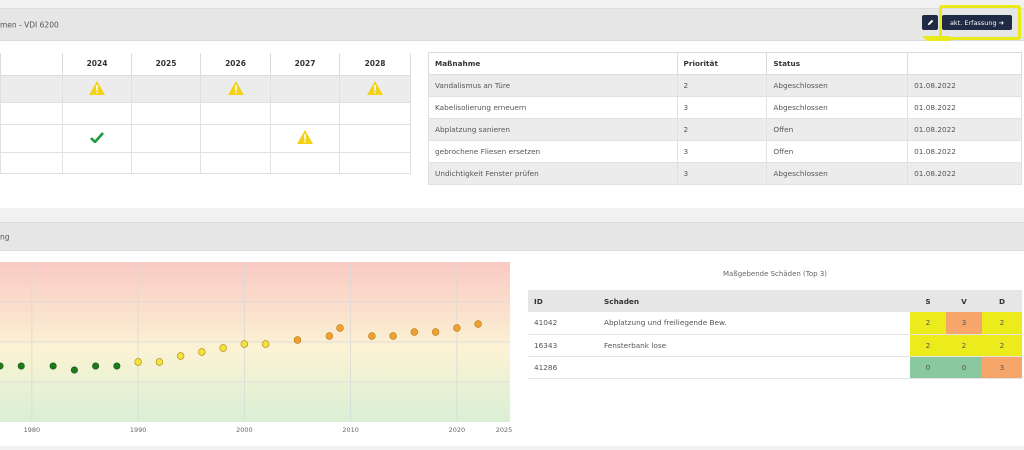 Image resolution: width=1024 pixels, height=450 pixels. I want to click on measure-cell: Vandalismus an Türe, so click(553, 85).